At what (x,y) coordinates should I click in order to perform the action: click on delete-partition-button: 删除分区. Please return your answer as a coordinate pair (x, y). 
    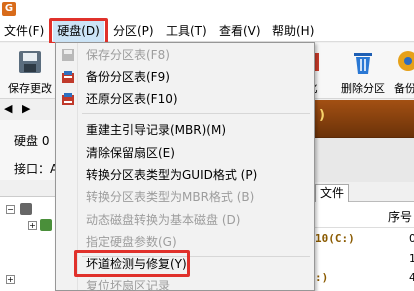
    Looking at the image, I should click on (363, 71).